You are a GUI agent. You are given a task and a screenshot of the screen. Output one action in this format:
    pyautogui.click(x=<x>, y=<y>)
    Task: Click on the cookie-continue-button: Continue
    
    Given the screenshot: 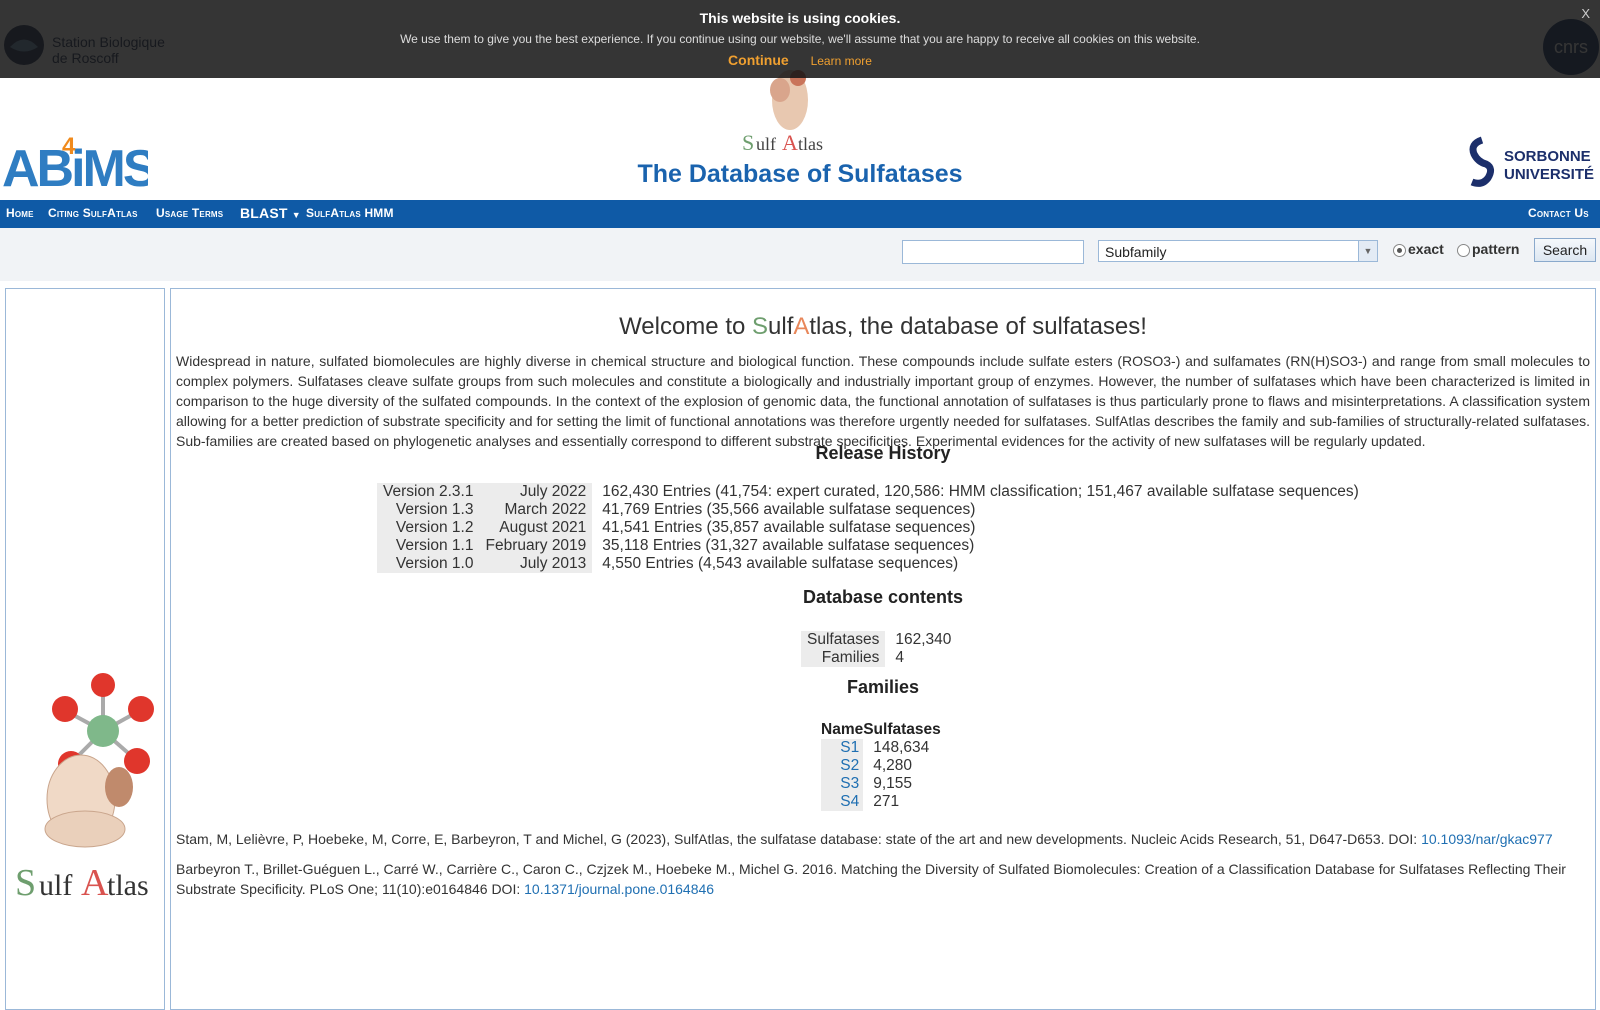 What is the action you would take?
    pyautogui.click(x=758, y=60)
    